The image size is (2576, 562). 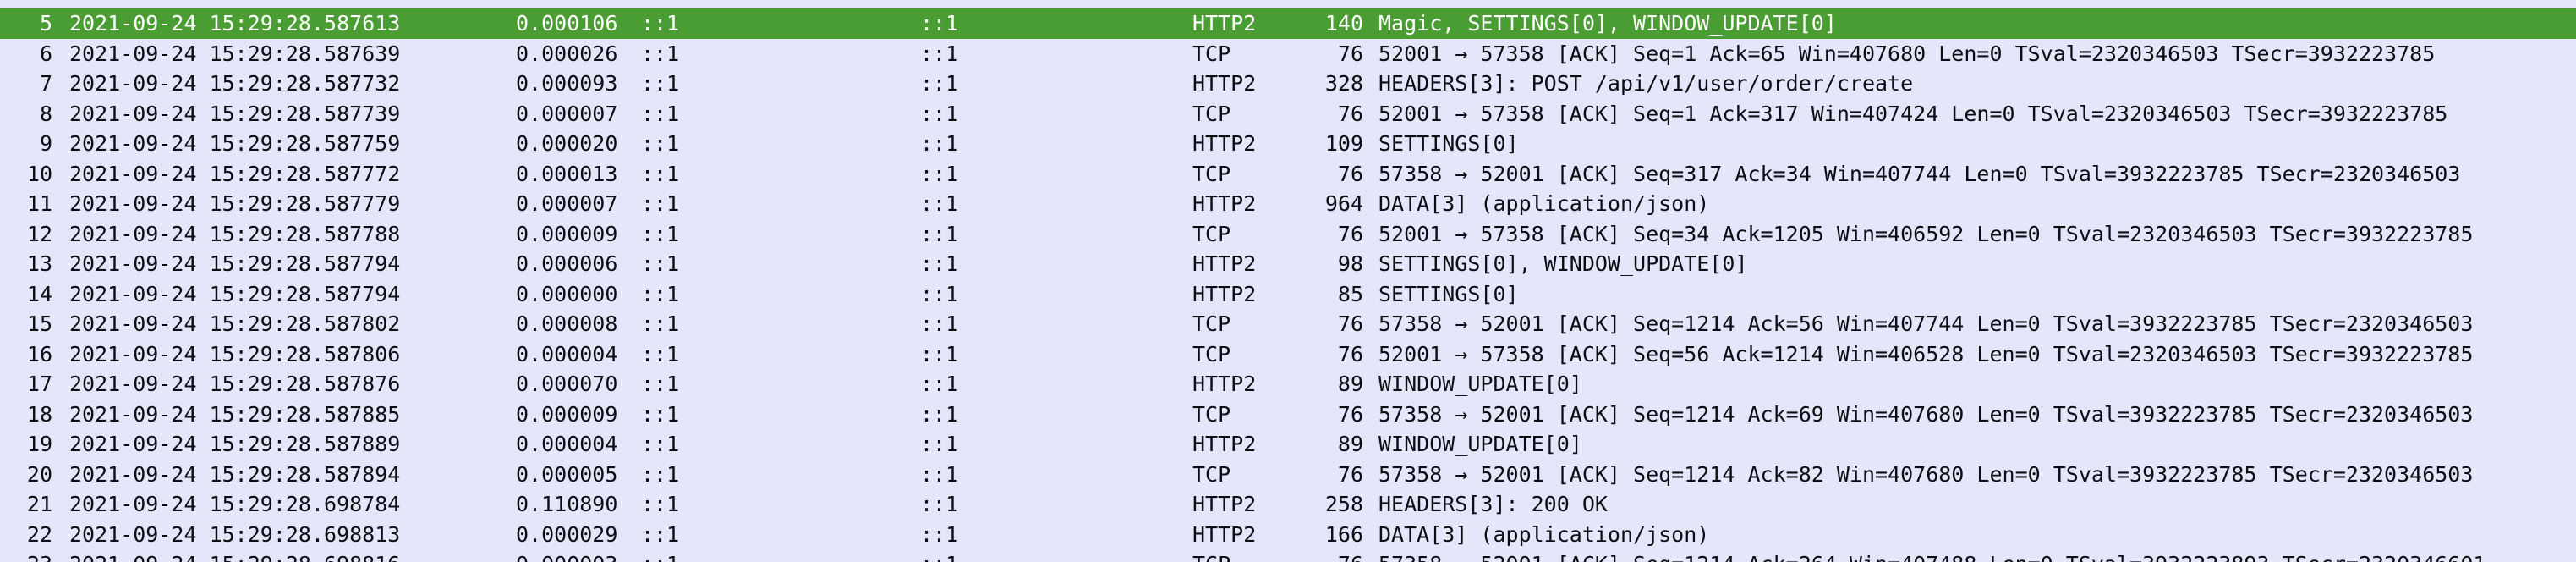 I want to click on packet-delta-time: 0.110890, so click(x=567, y=504).